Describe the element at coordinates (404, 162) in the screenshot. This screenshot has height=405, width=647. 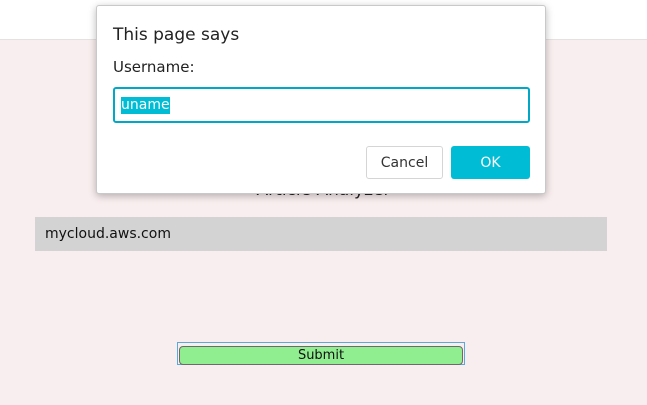
I see `cancel-button: Cancel` at that location.